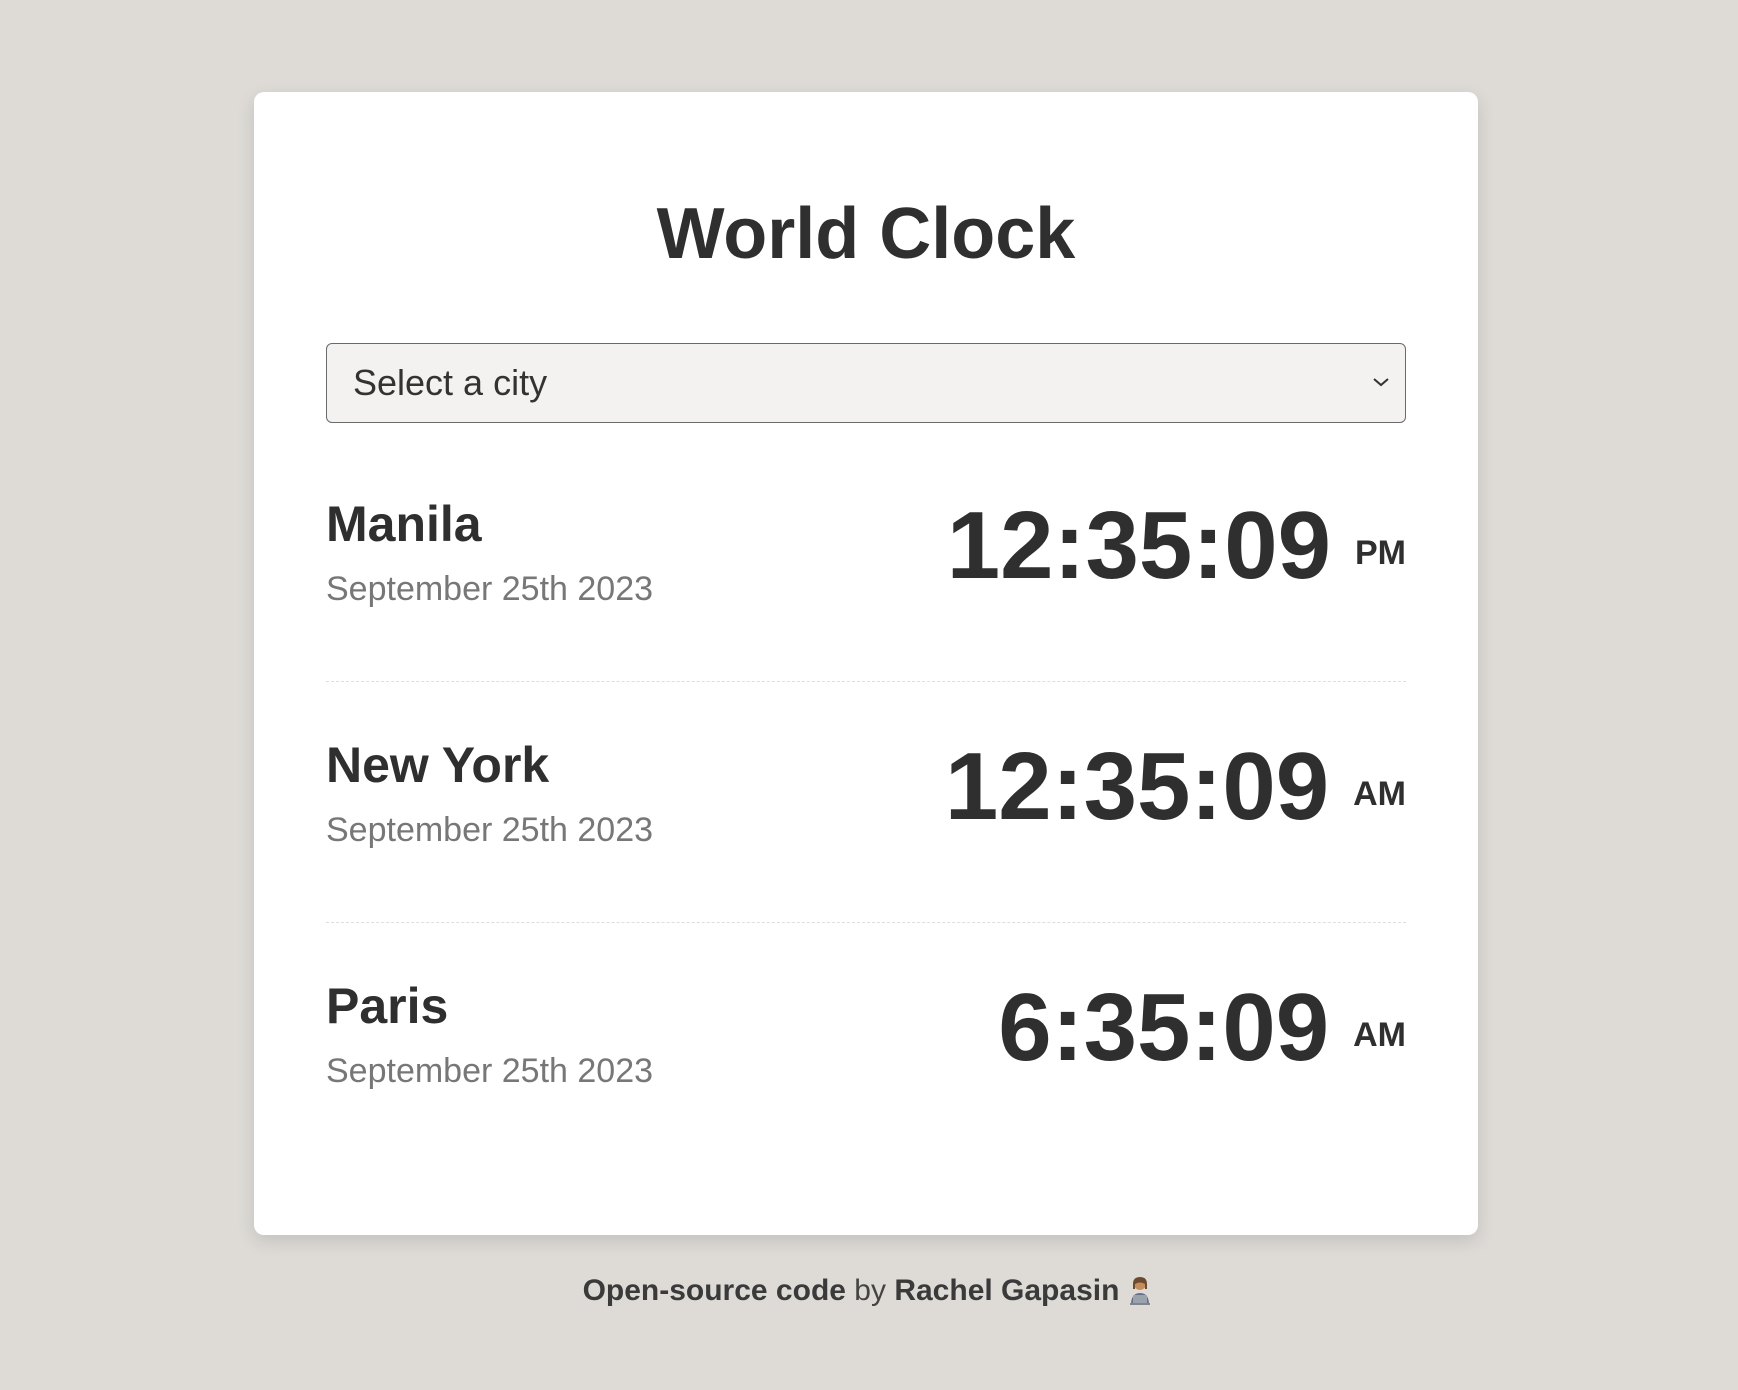  Describe the element at coordinates (1381, 382) in the screenshot. I see `chevron-down-icon` at that location.